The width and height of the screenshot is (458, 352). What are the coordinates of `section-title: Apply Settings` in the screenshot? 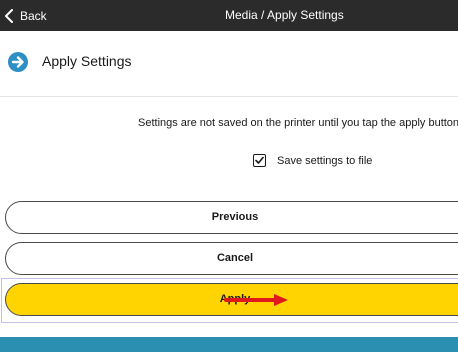 It's located at (87, 61).